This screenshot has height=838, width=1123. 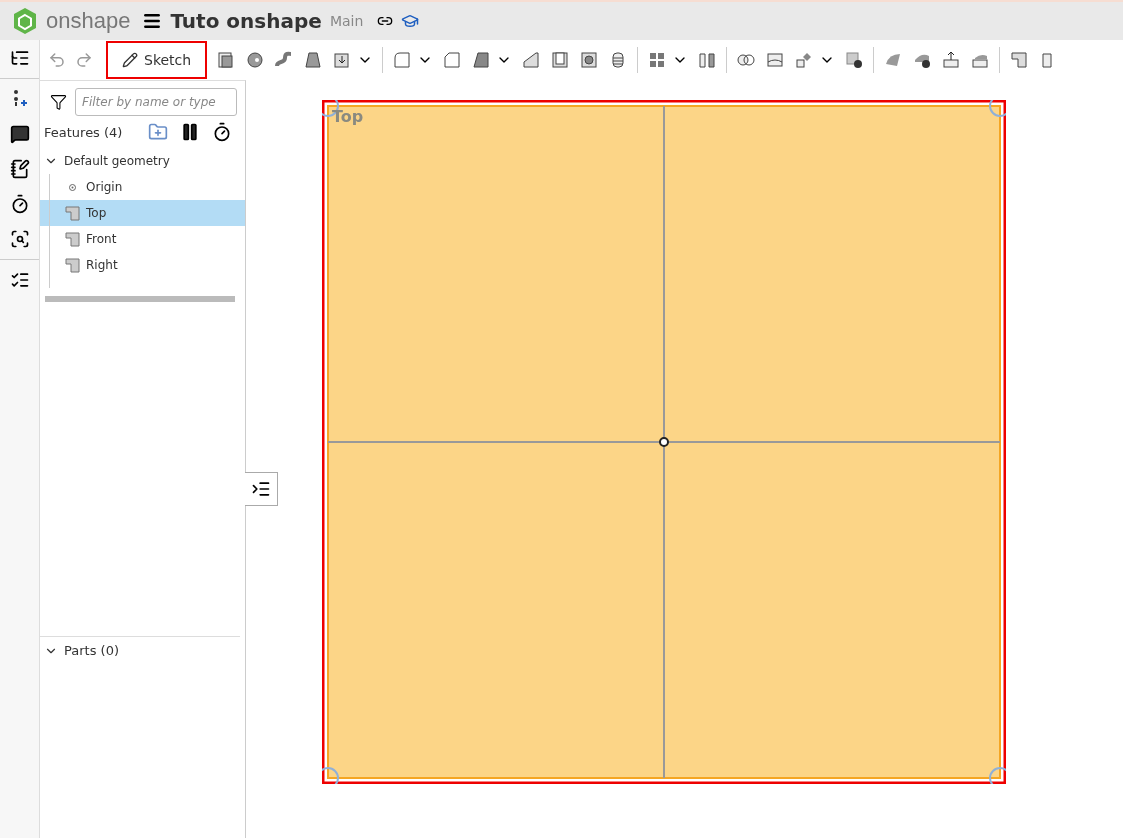 I want to click on brand-name: onshape, so click(x=88, y=21).